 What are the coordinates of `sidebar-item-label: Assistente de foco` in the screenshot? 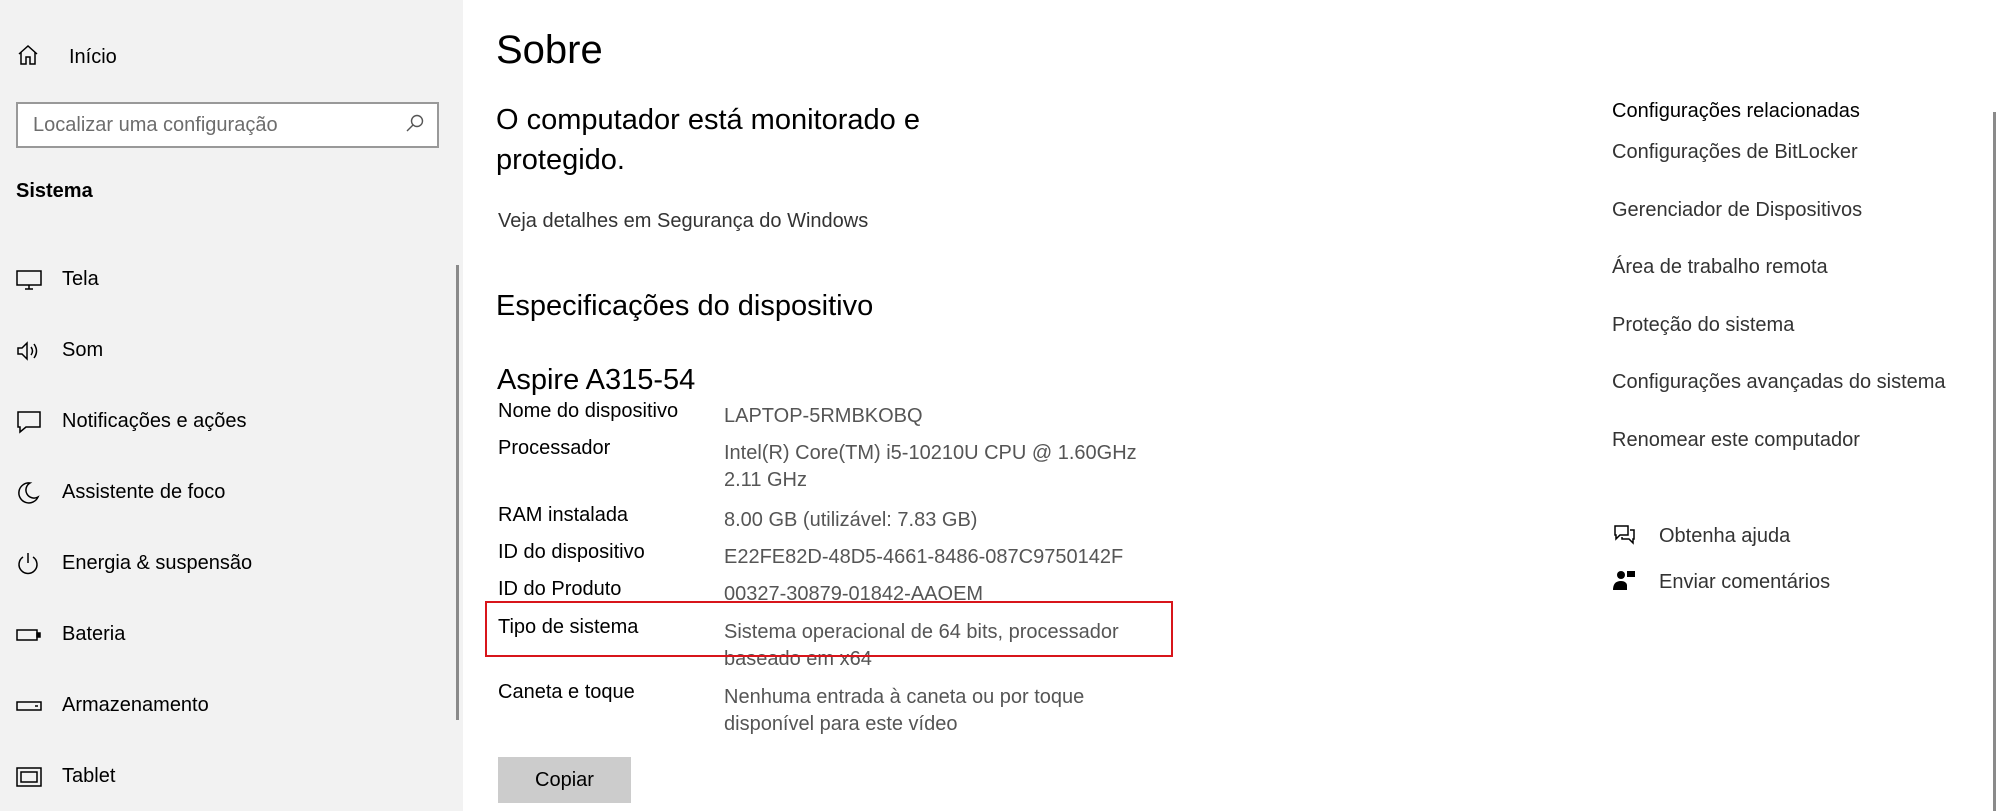 It's located at (144, 492).